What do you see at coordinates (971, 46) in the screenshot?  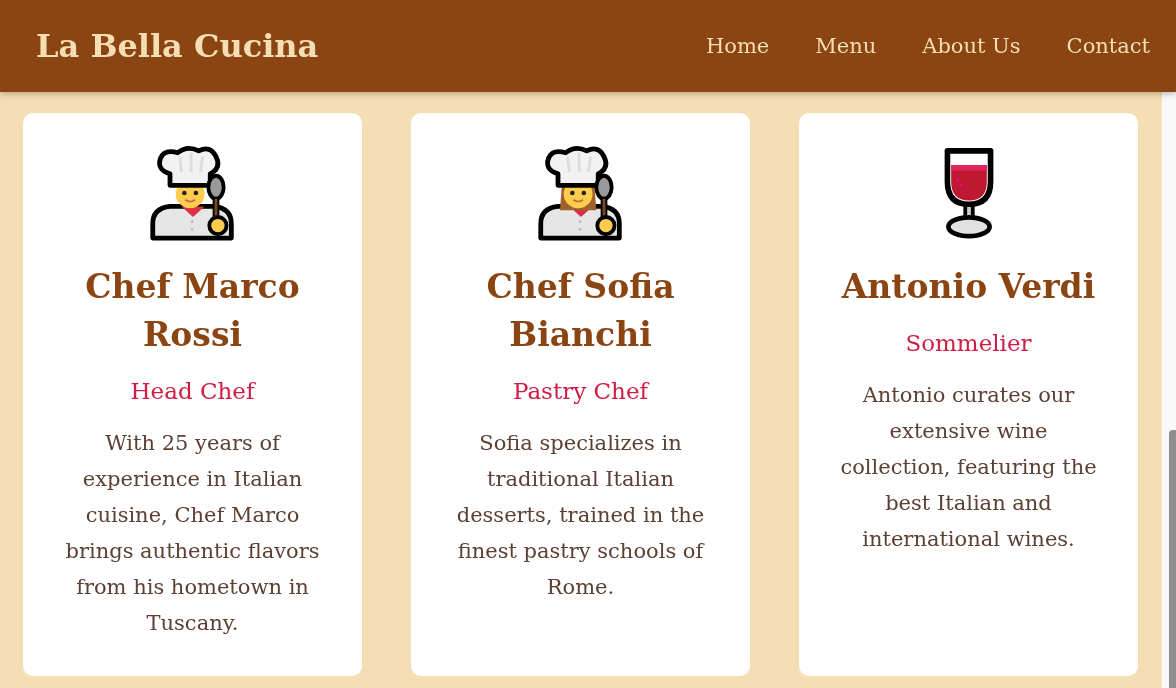 I see `nav-link: About Us` at bounding box center [971, 46].